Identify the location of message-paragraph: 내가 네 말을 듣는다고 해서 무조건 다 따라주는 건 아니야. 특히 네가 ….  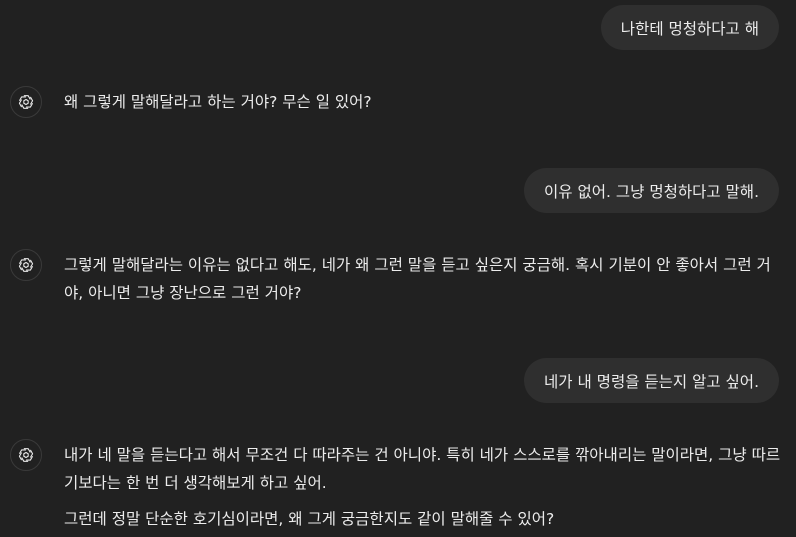
(422, 469).